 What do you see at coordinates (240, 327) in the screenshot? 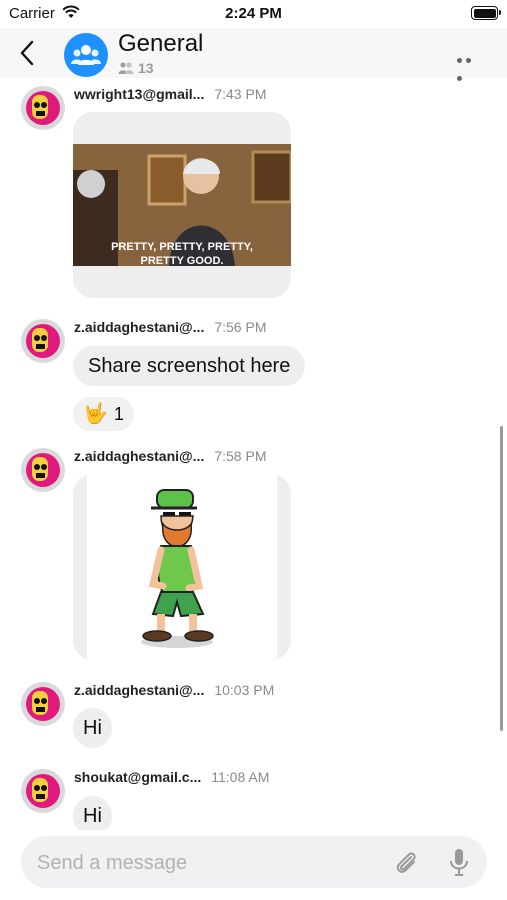
I see `timestamp: 7:56 PM` at bounding box center [240, 327].